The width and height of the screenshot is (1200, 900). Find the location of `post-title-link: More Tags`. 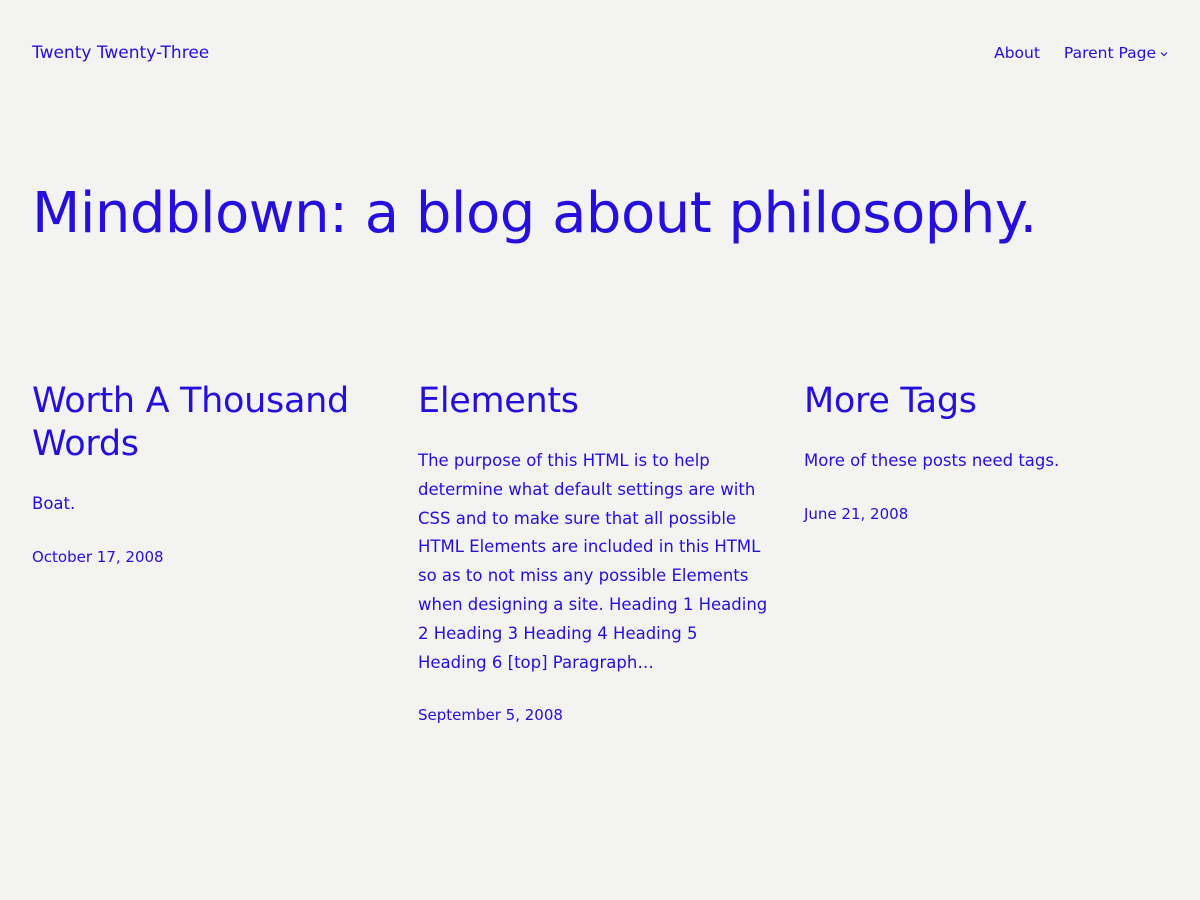

post-title-link: More Tags is located at coordinates (979, 401).